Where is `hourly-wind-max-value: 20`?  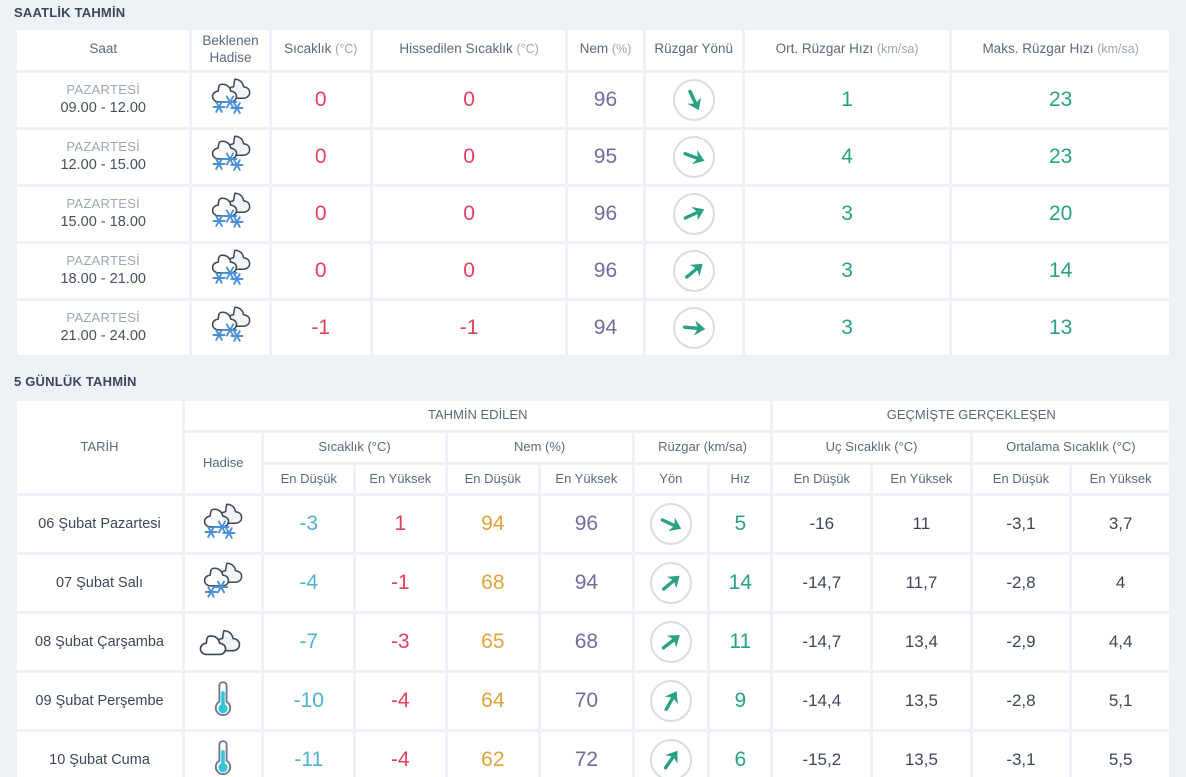
hourly-wind-max-value: 20 is located at coordinates (1061, 213).